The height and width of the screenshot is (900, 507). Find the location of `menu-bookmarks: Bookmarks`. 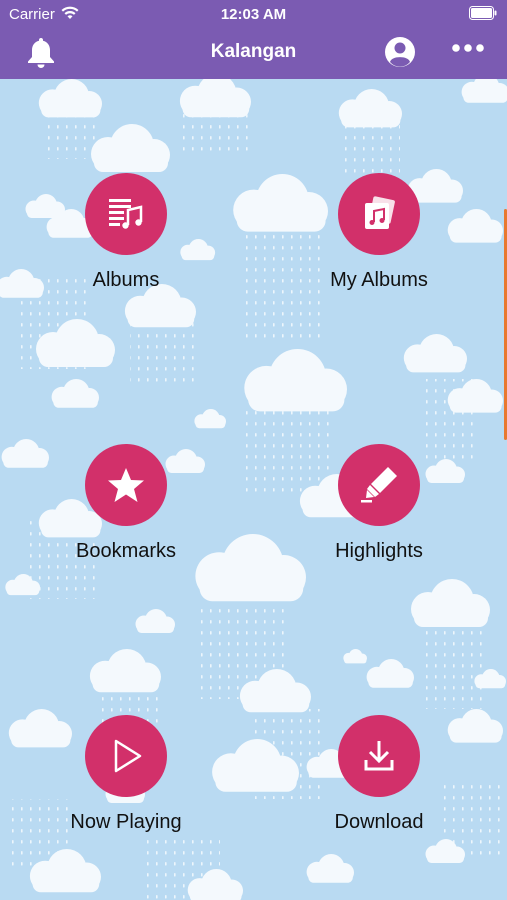

menu-bookmarks: Bookmarks is located at coordinates (126, 503).